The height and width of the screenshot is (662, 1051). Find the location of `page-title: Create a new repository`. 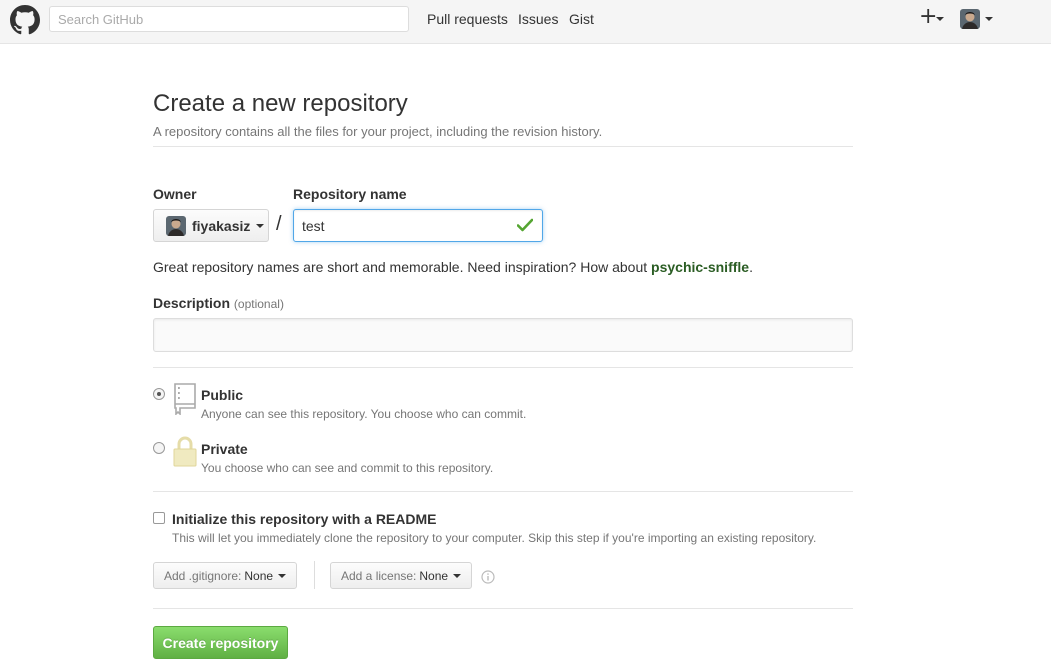

page-title: Create a new repository is located at coordinates (280, 103).